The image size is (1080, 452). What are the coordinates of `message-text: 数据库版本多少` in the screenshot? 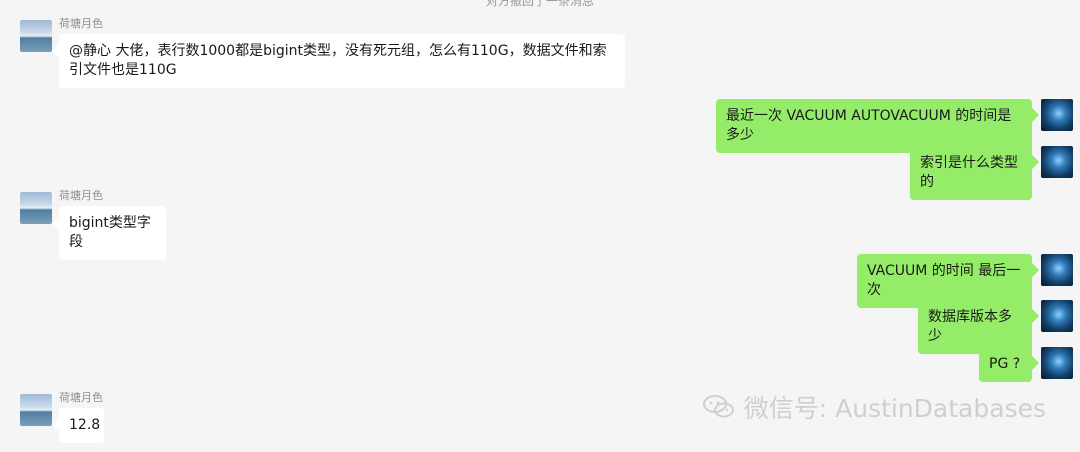 It's located at (970, 326).